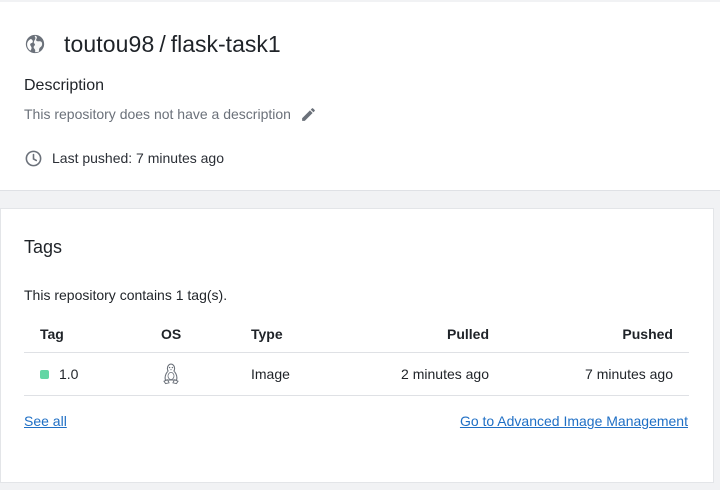 The image size is (720, 490). I want to click on column-header-tag: Tag, so click(52, 334).